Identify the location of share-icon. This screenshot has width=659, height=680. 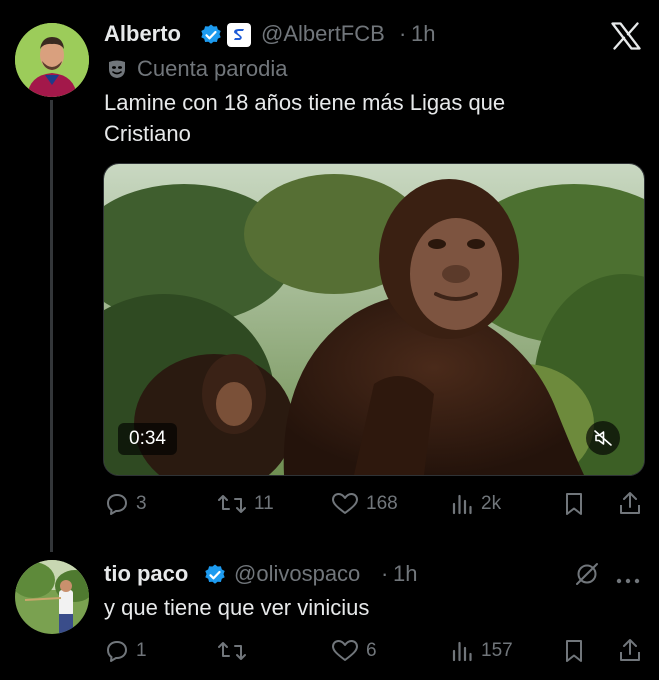
(630, 505).